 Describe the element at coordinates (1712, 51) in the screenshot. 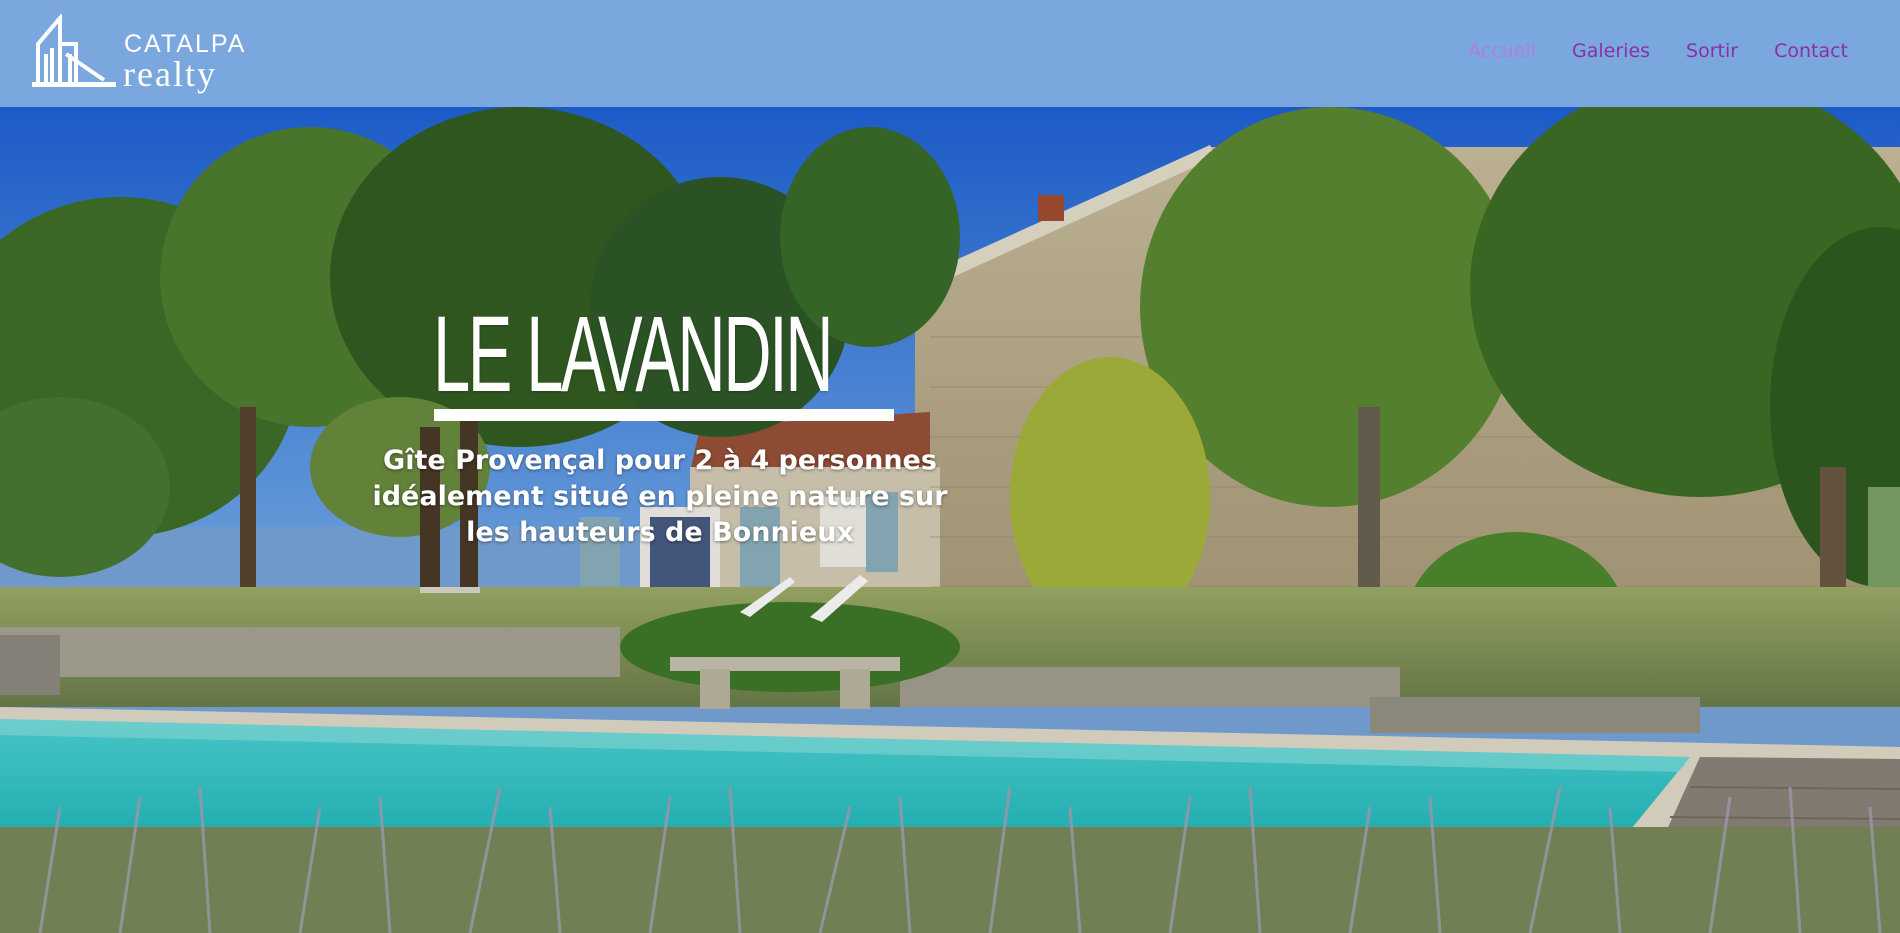

I see `nav-link-sortir: Sortir` at that location.